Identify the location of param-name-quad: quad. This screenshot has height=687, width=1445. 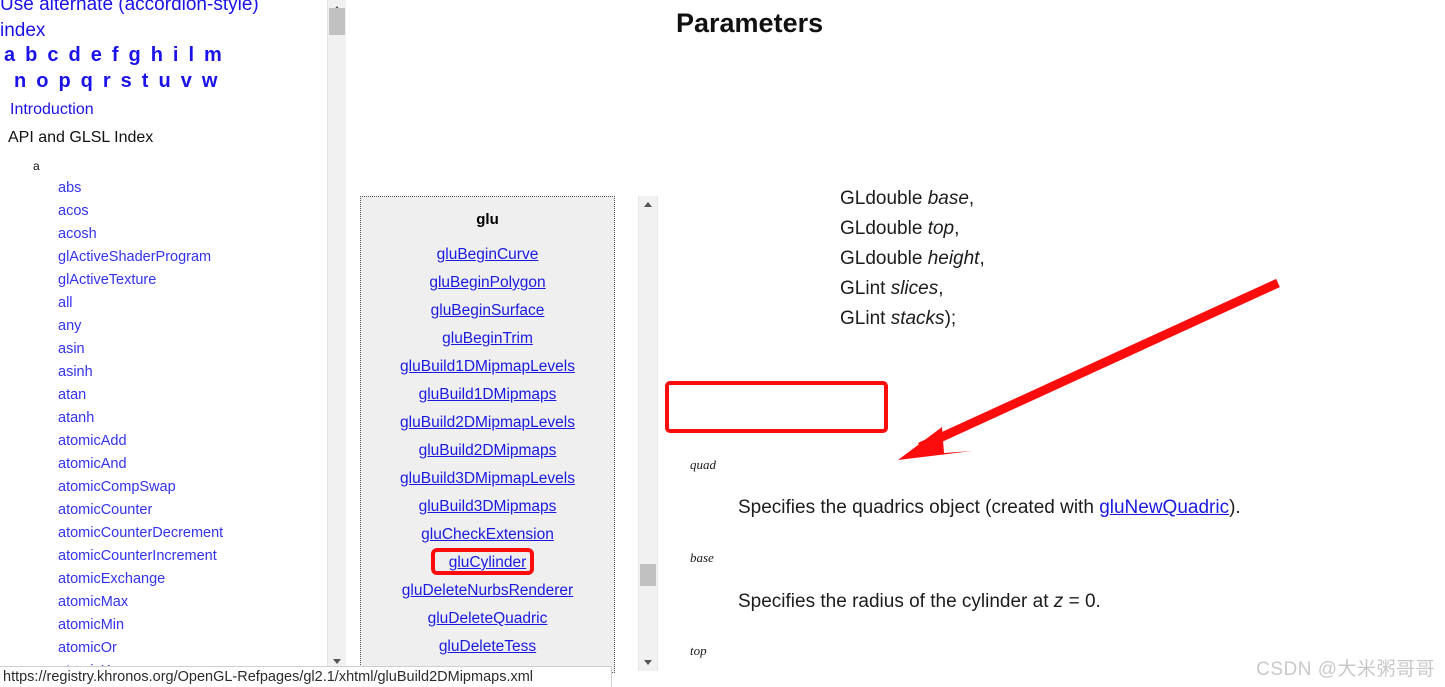
(703, 464).